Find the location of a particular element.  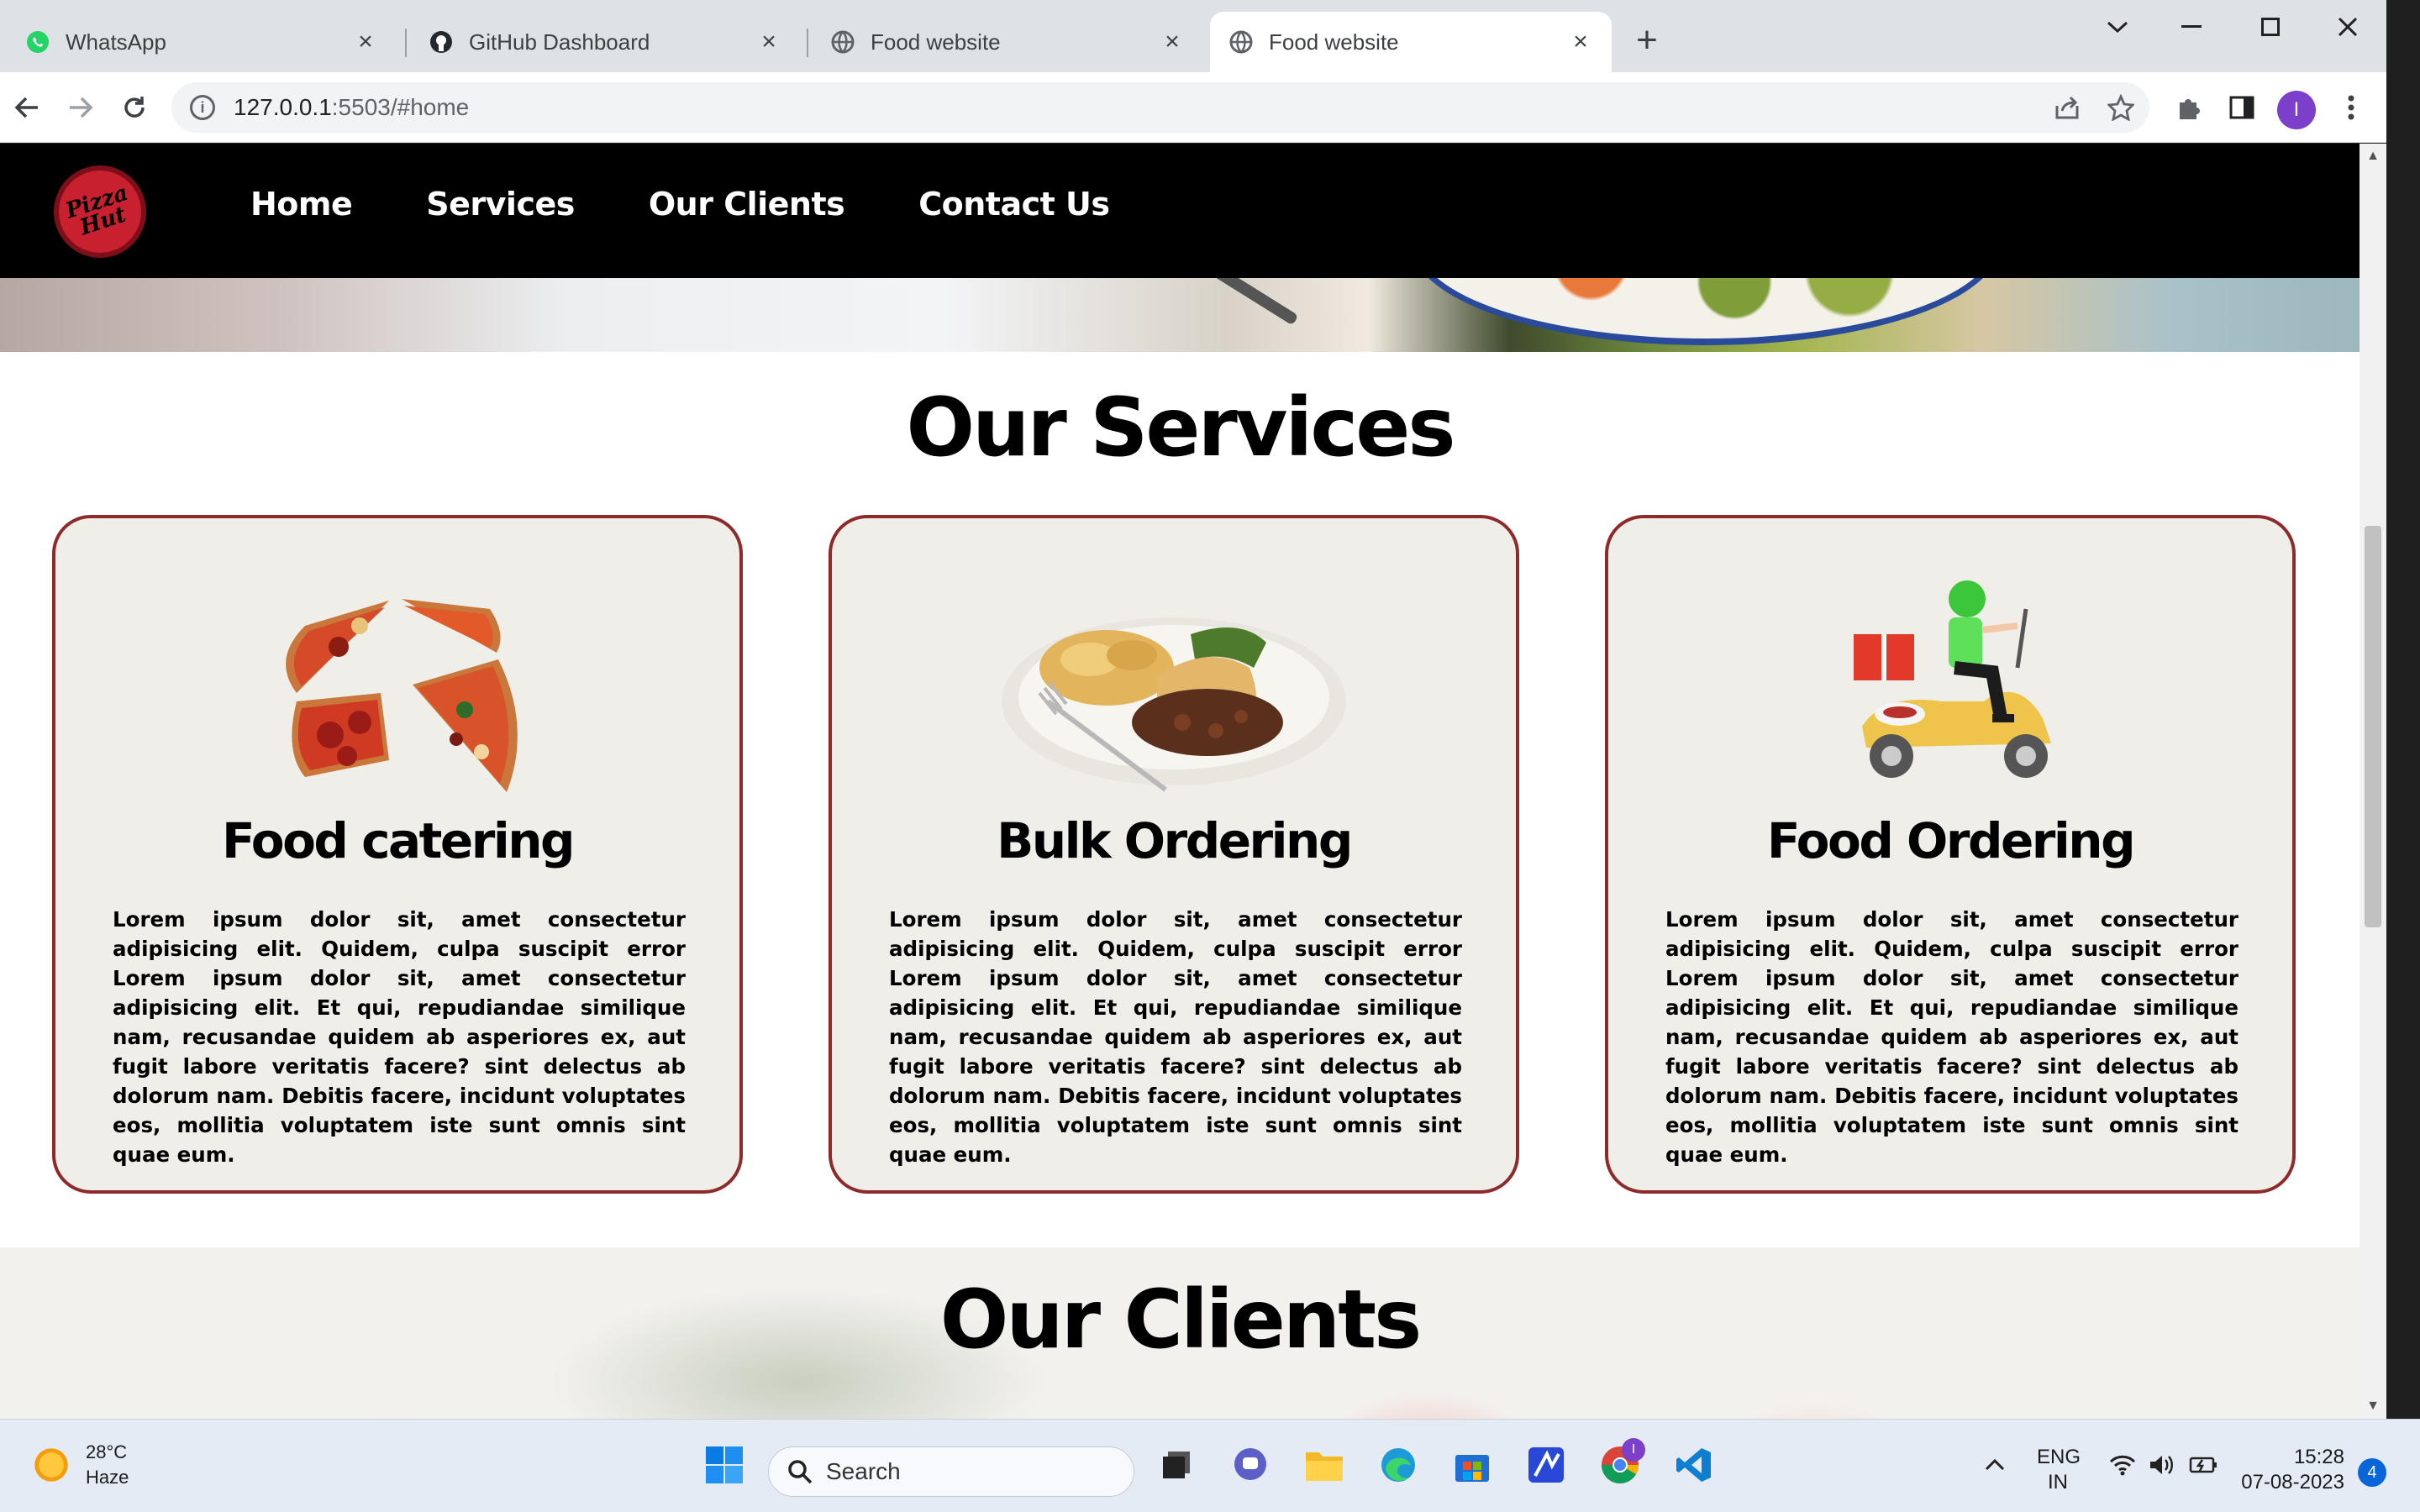

battery-icon is located at coordinates (2203, 1465).